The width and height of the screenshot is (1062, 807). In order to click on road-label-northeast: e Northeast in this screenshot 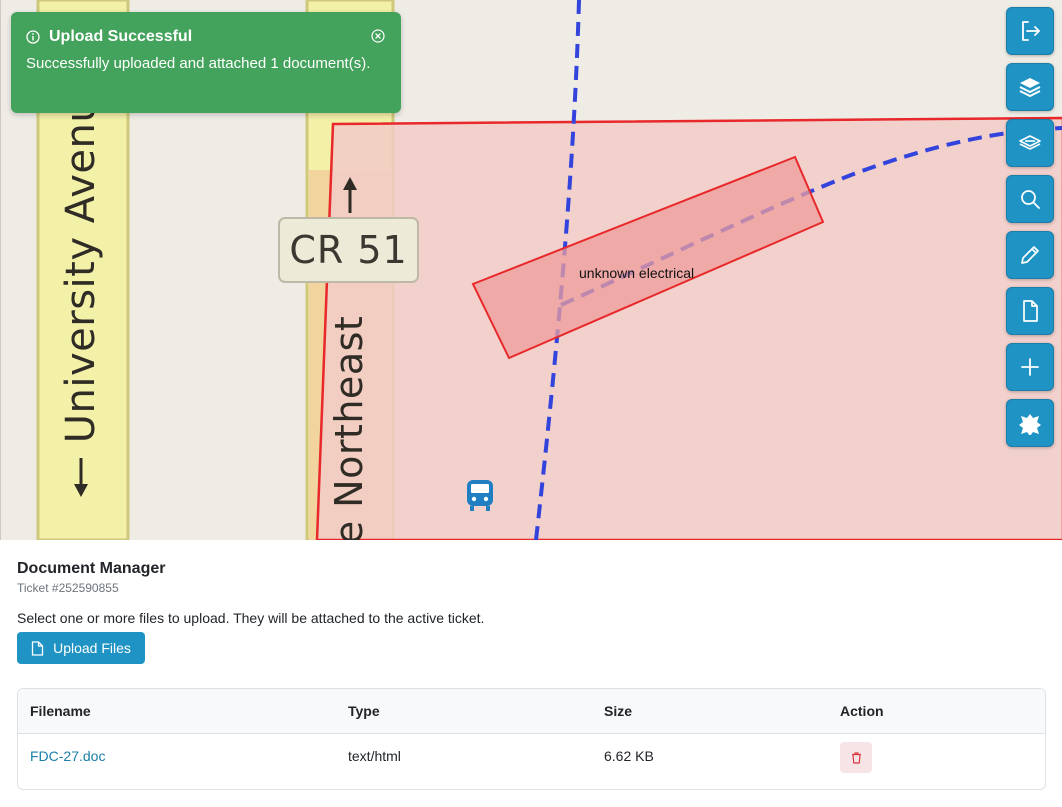, I will do `click(349, 427)`.